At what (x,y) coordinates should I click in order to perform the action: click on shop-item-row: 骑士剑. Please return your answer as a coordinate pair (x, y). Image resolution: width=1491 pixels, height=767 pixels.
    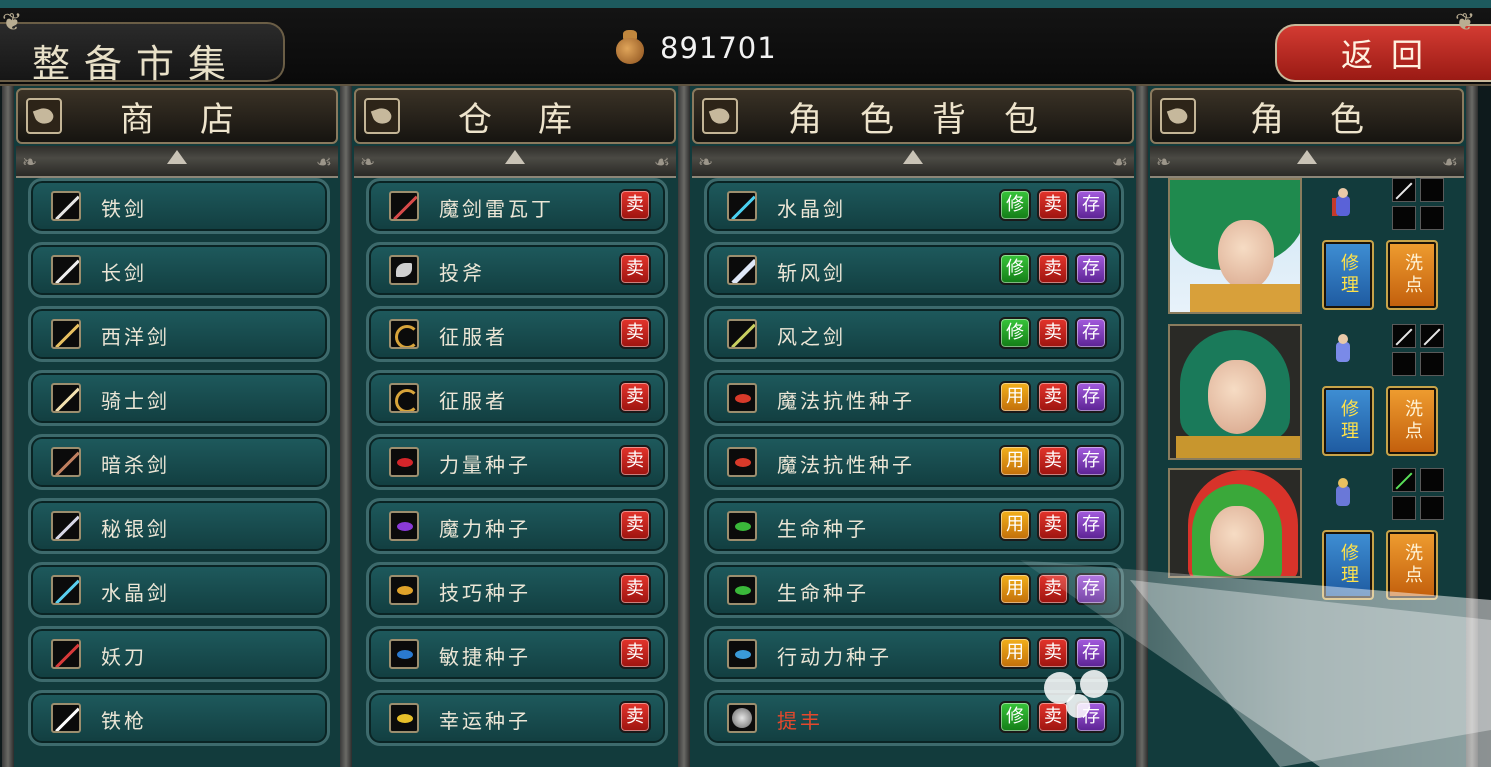
    Looking at the image, I should click on (179, 398).